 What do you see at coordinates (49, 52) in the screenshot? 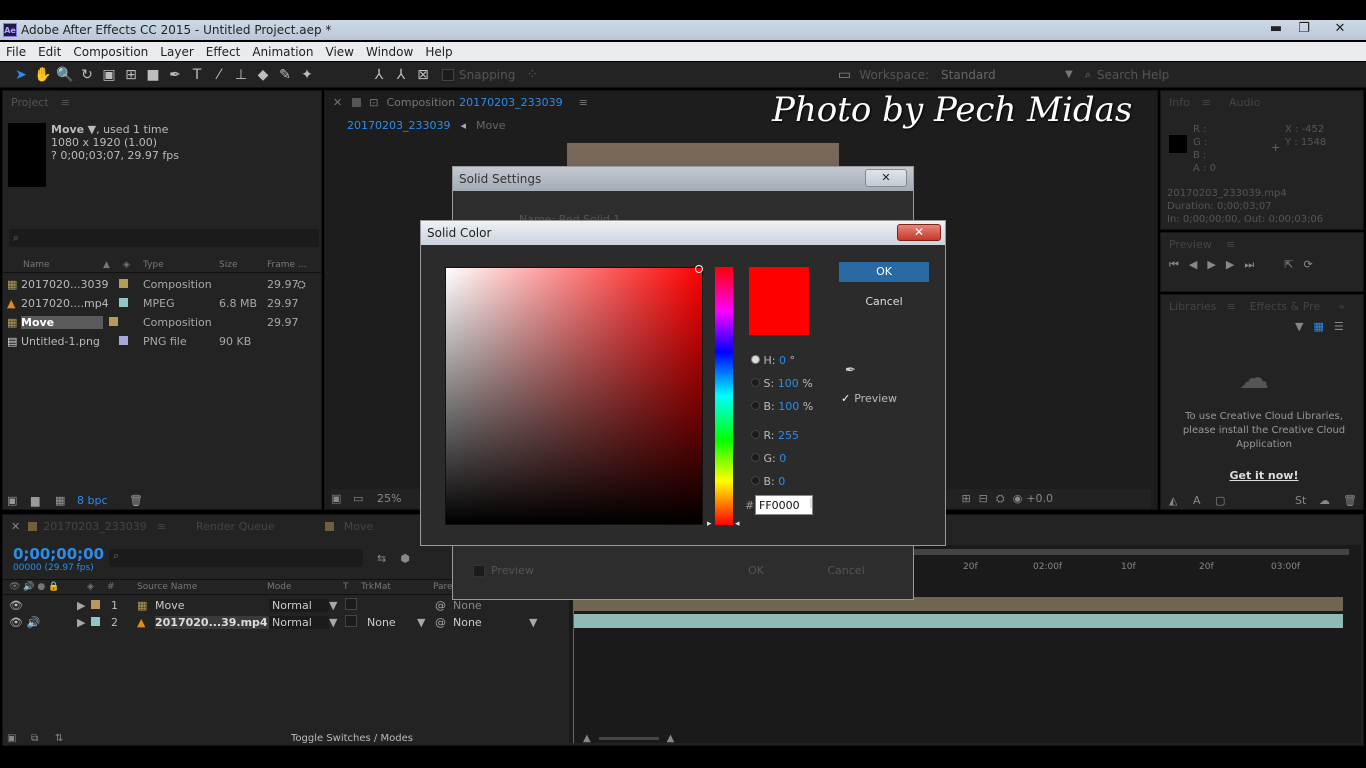
I see `menu-edit: Edit` at bounding box center [49, 52].